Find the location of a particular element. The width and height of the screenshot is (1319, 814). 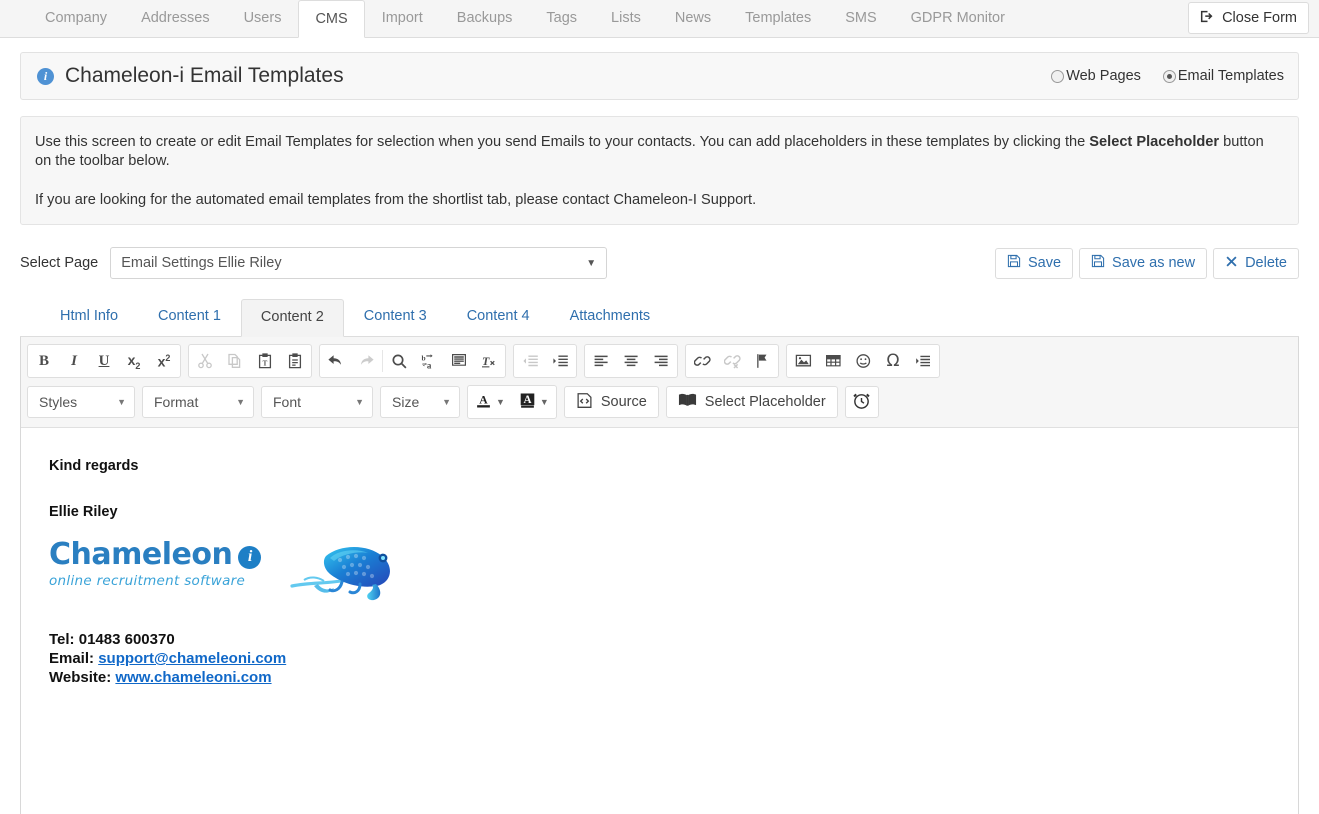

paste-from-word-icon is located at coordinates (295, 361).